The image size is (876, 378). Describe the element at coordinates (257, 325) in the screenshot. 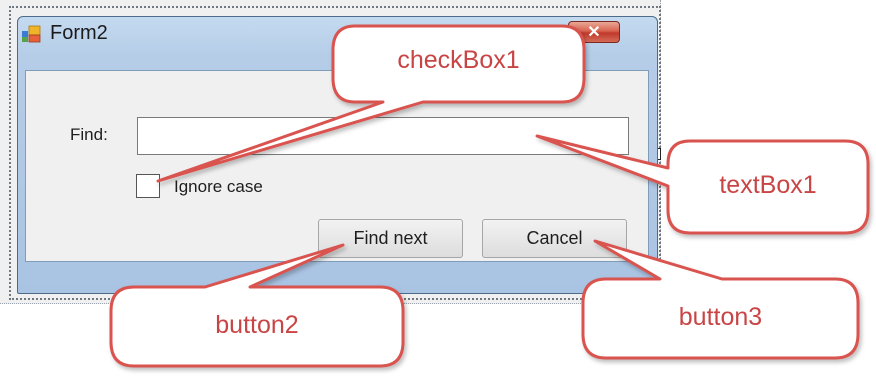

I see `callout-button2-label: button2` at that location.